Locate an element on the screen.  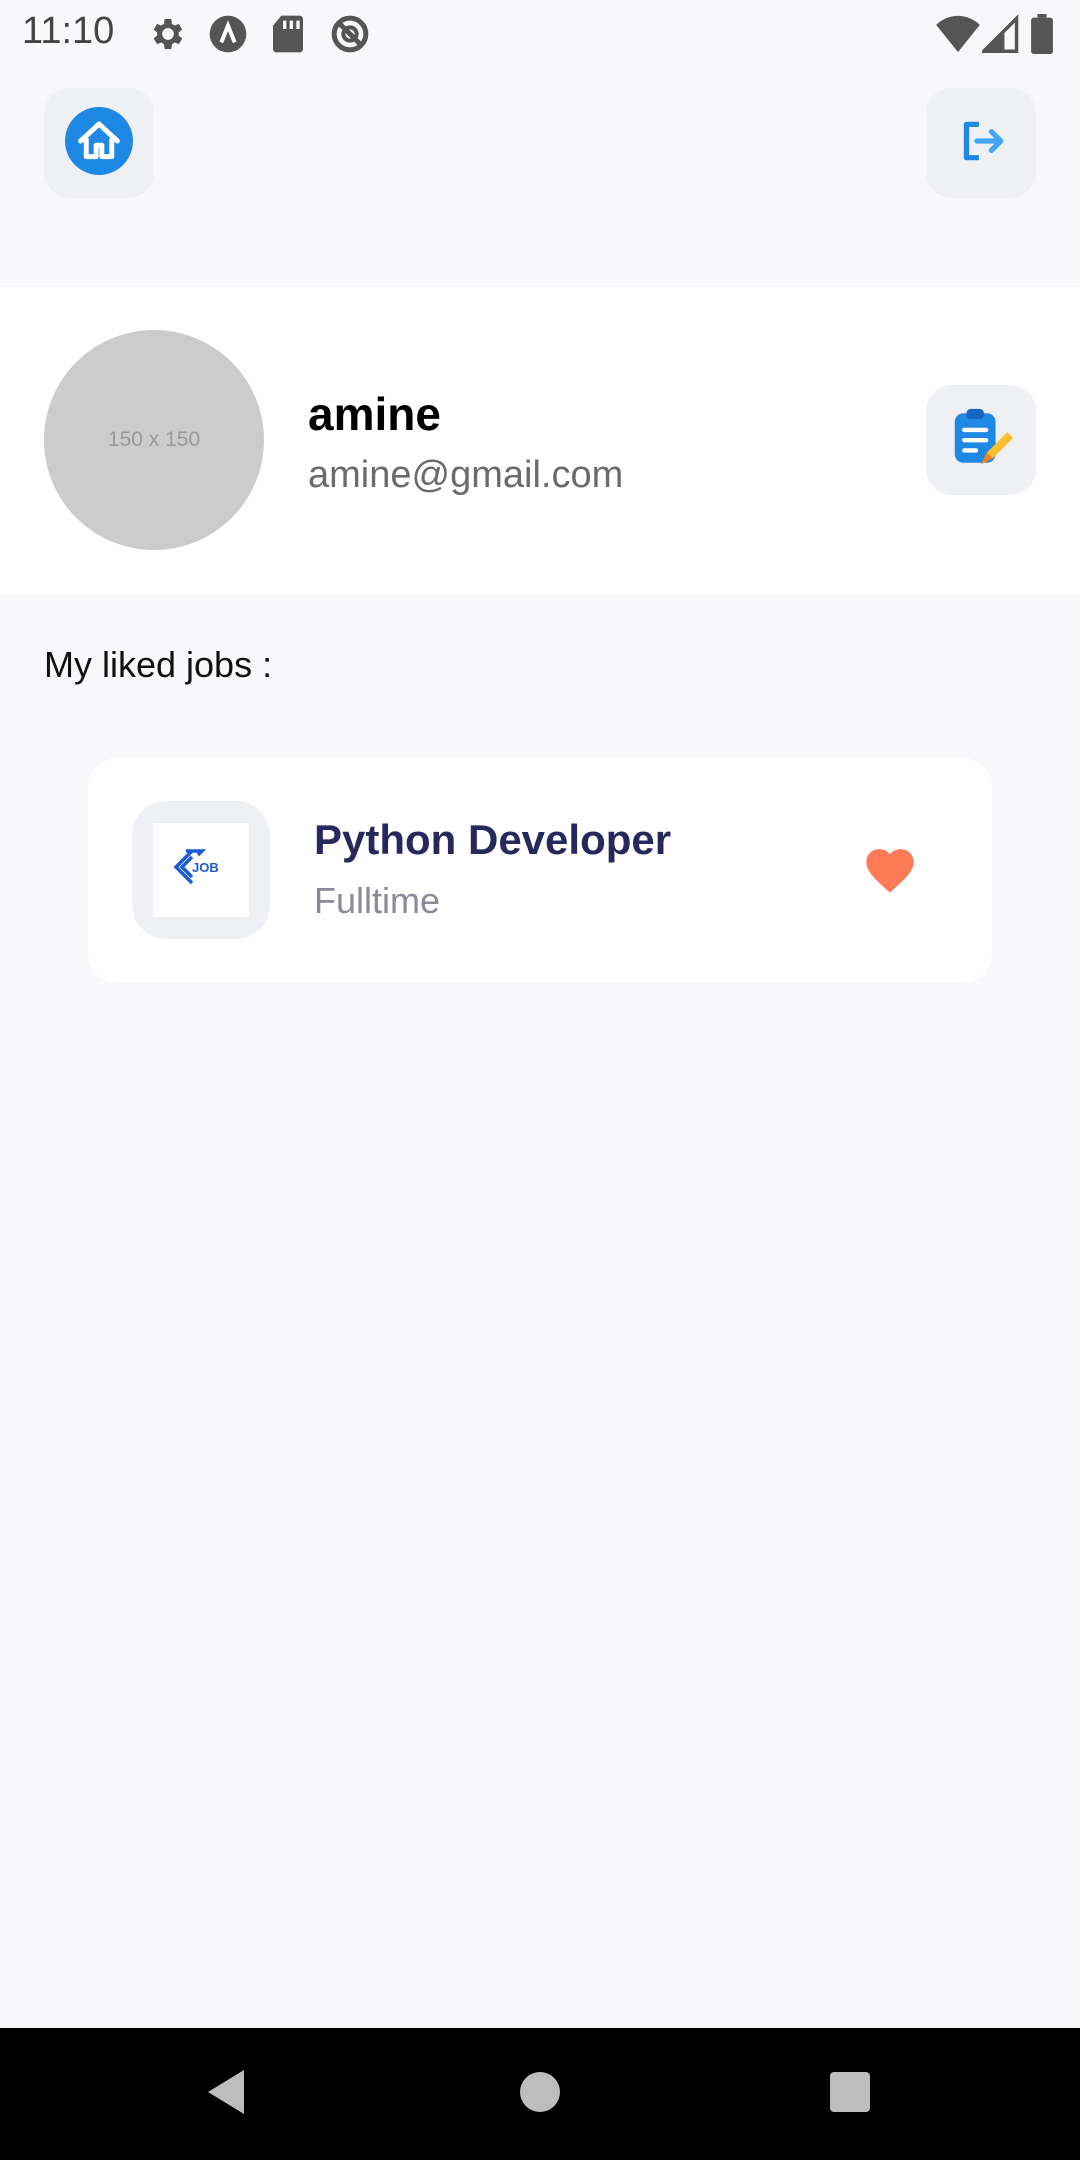
edit-profile-button is located at coordinates (981, 440).